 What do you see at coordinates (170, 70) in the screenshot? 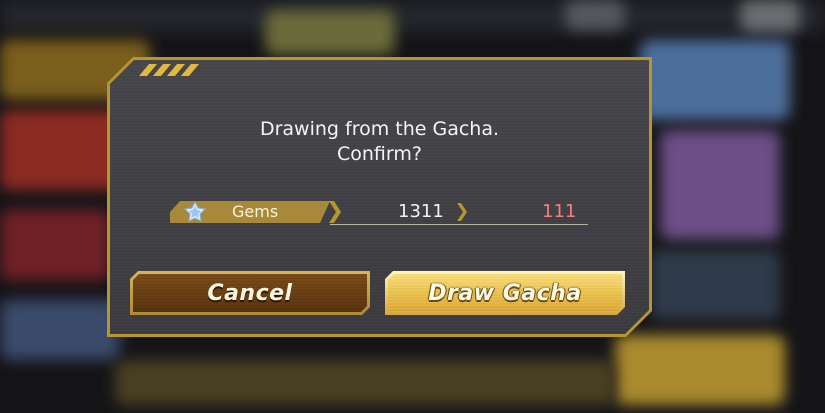
I see `dialog-accent-stripes` at bounding box center [170, 70].